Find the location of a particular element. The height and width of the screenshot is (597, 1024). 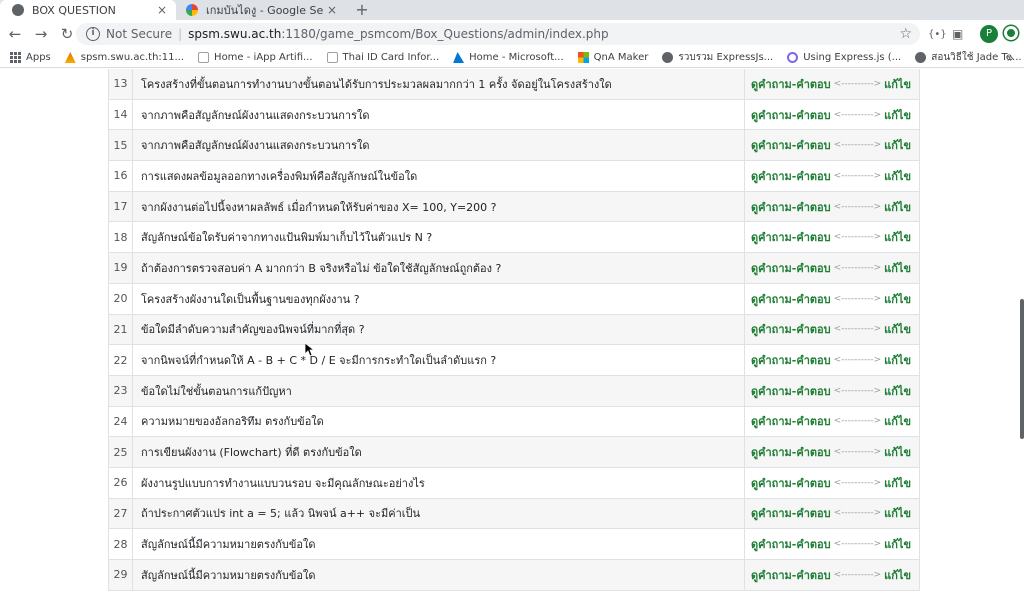

row-number: 29 is located at coordinates (121, 575).